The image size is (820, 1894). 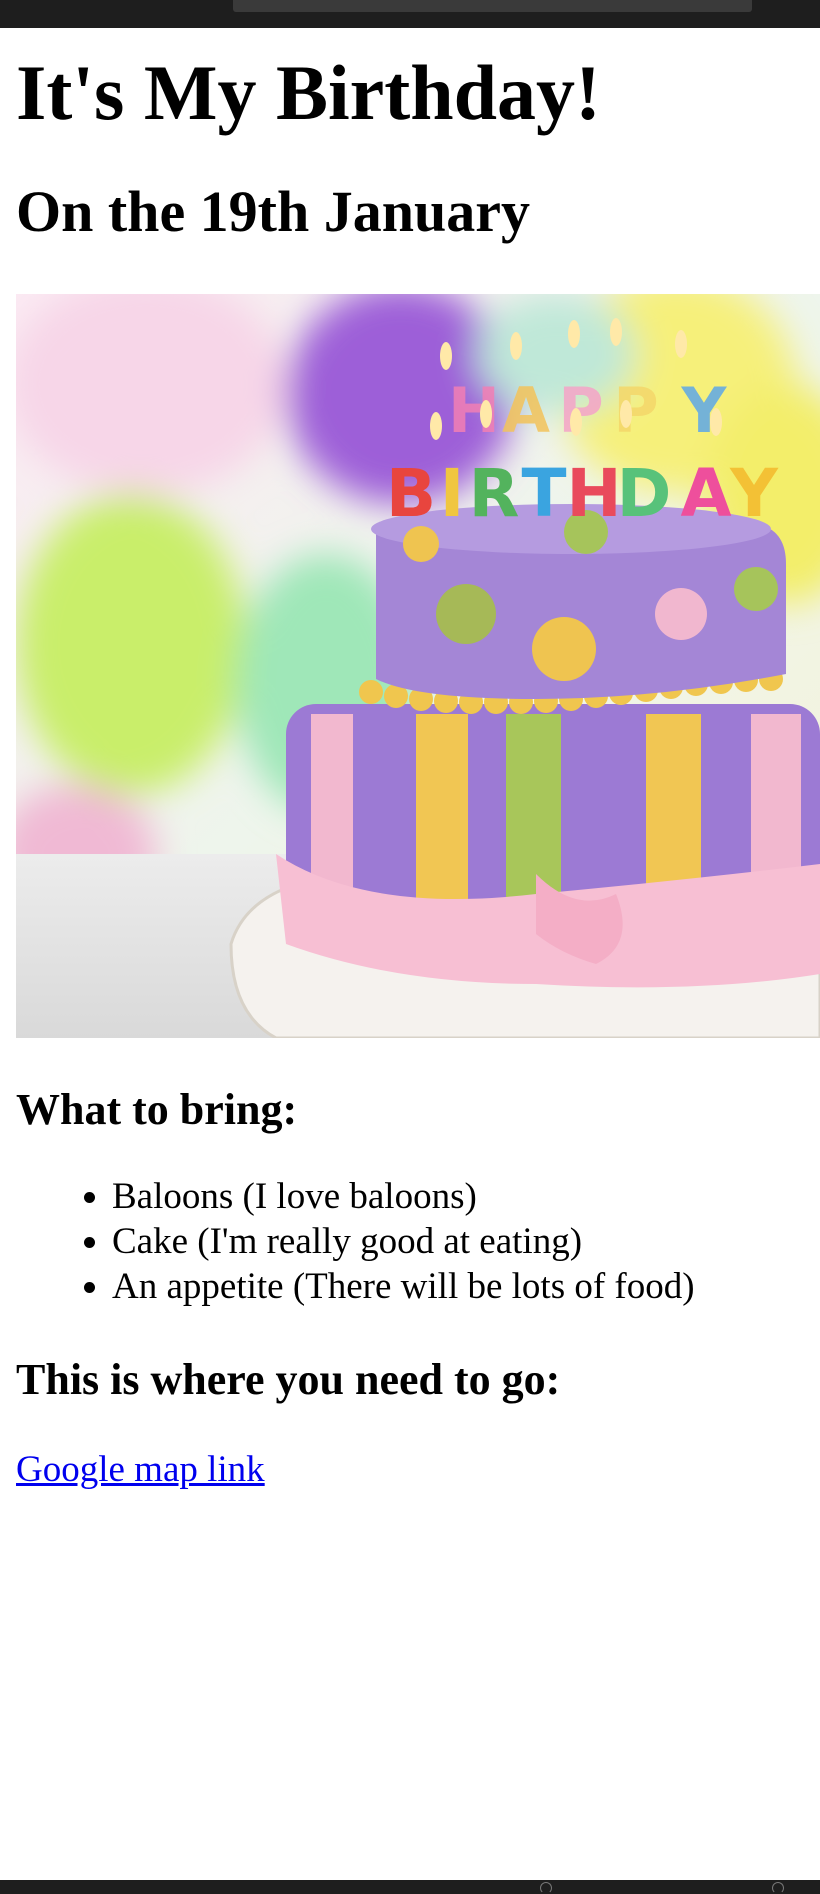 What do you see at coordinates (411, 493) in the screenshot?
I see `svg-text: B` at bounding box center [411, 493].